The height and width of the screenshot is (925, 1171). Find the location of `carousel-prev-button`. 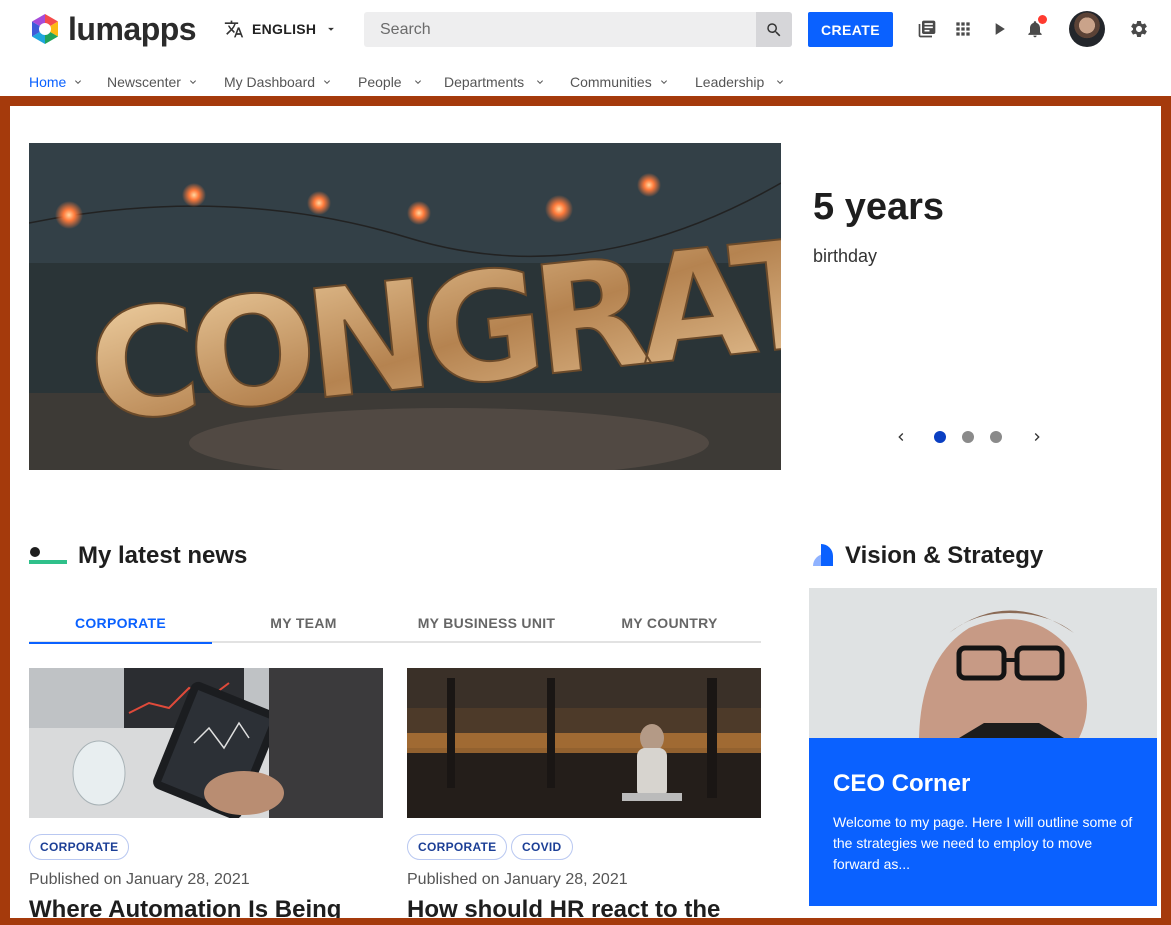

carousel-prev-button is located at coordinates (901, 437).